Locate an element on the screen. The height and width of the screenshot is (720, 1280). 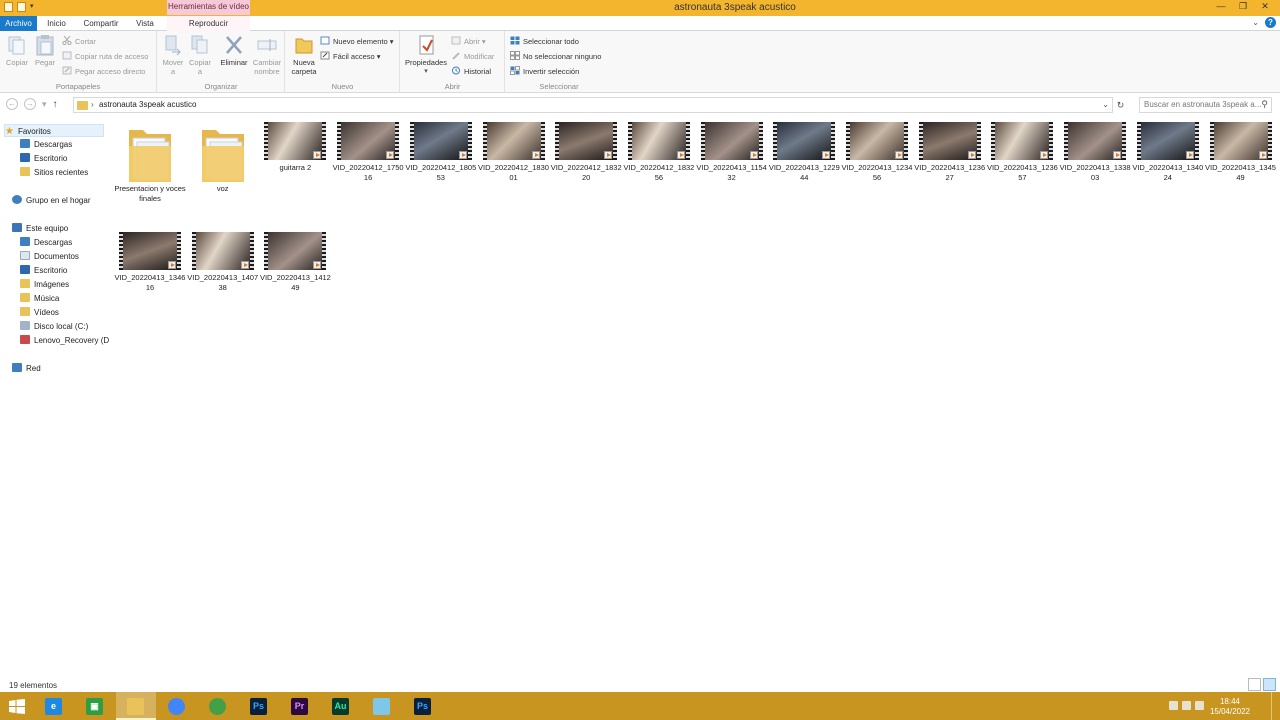
video-file-item: VID_20220412_183001 is located at coordinates (514, 152).